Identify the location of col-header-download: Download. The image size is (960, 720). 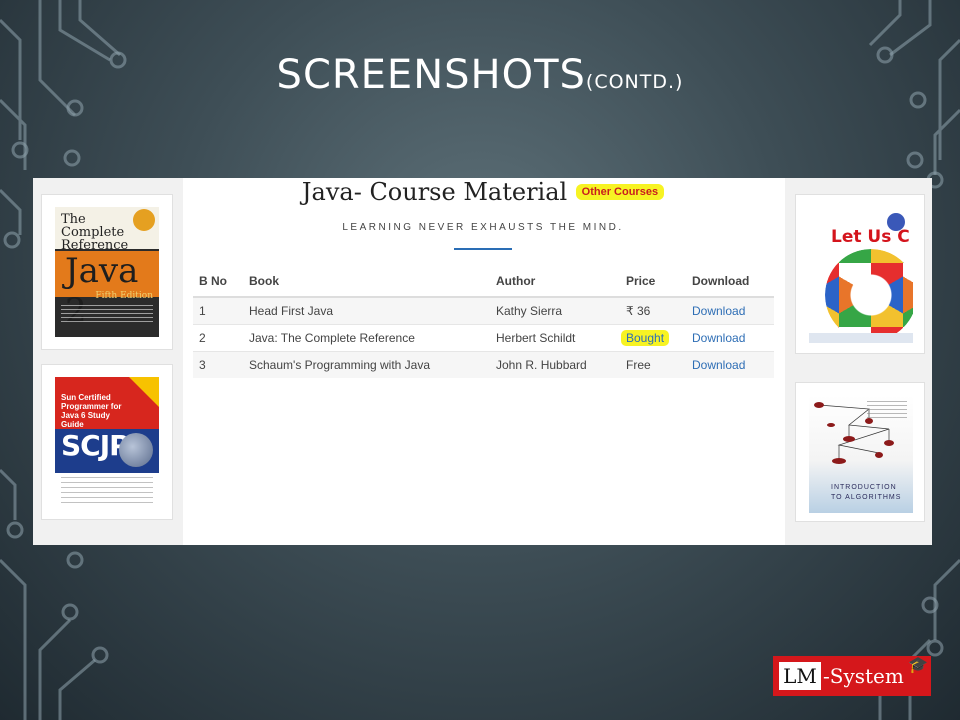
(730, 284).